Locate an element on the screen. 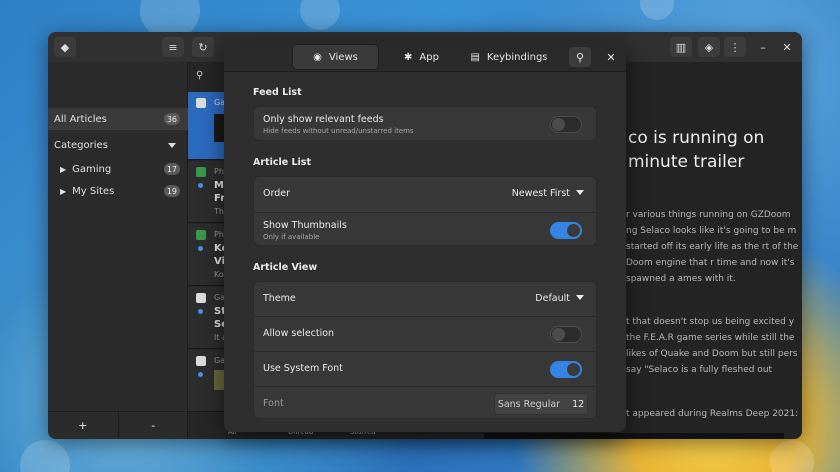 This screenshot has height=472, width=840. font-label: Font is located at coordinates (273, 403).